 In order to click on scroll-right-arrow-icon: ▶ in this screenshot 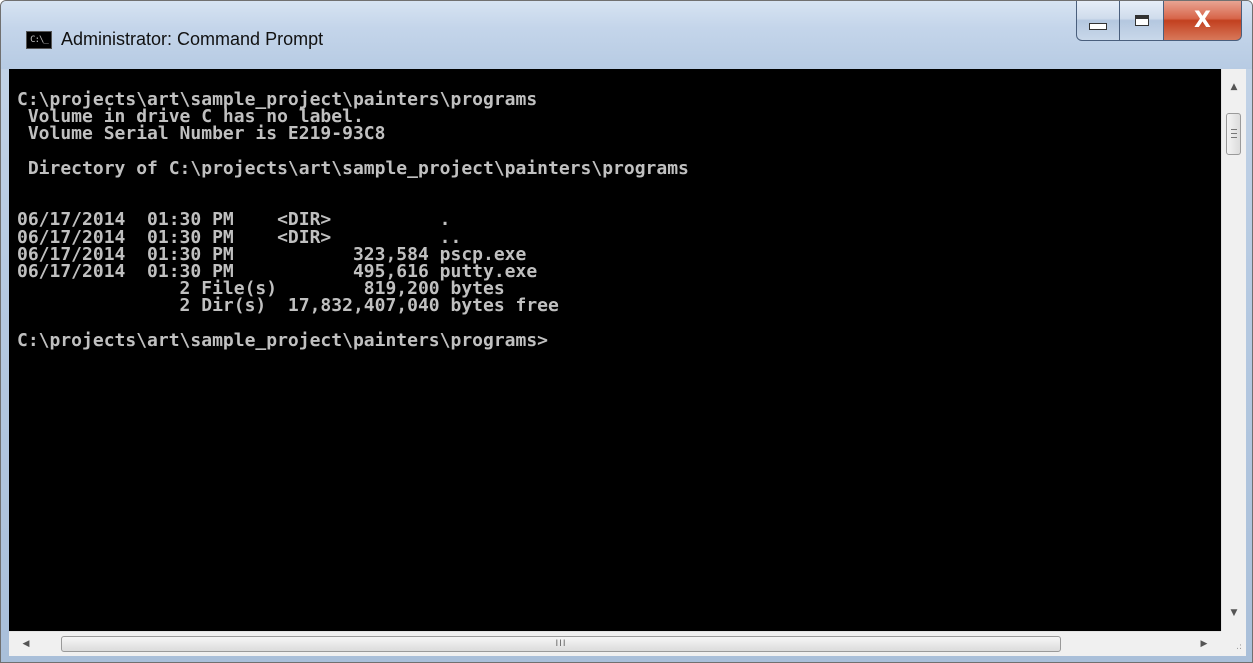, I will do `click(1204, 644)`.